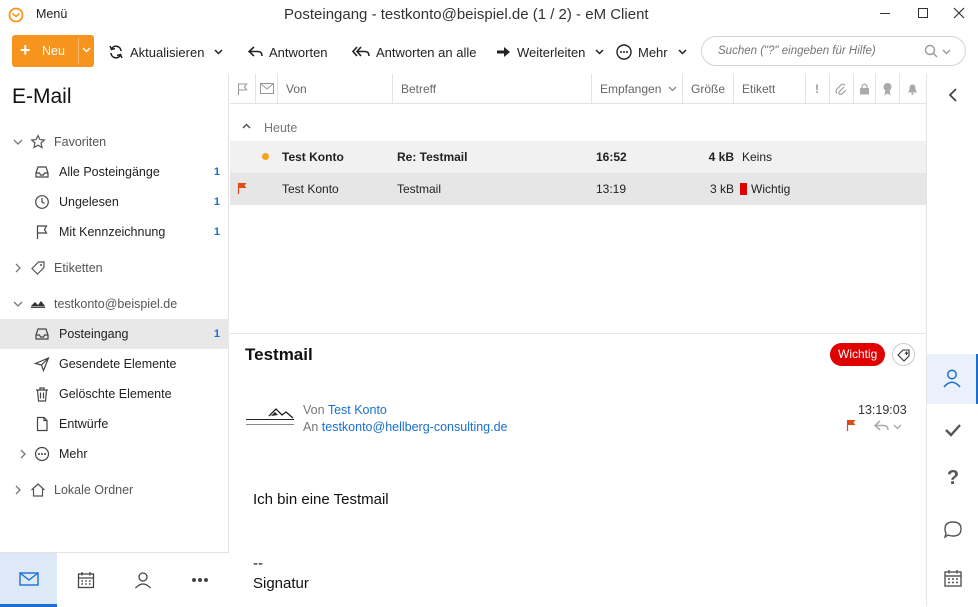 The width and height of the screenshot is (978, 607). I want to click on sender-avatar, so click(270, 419).